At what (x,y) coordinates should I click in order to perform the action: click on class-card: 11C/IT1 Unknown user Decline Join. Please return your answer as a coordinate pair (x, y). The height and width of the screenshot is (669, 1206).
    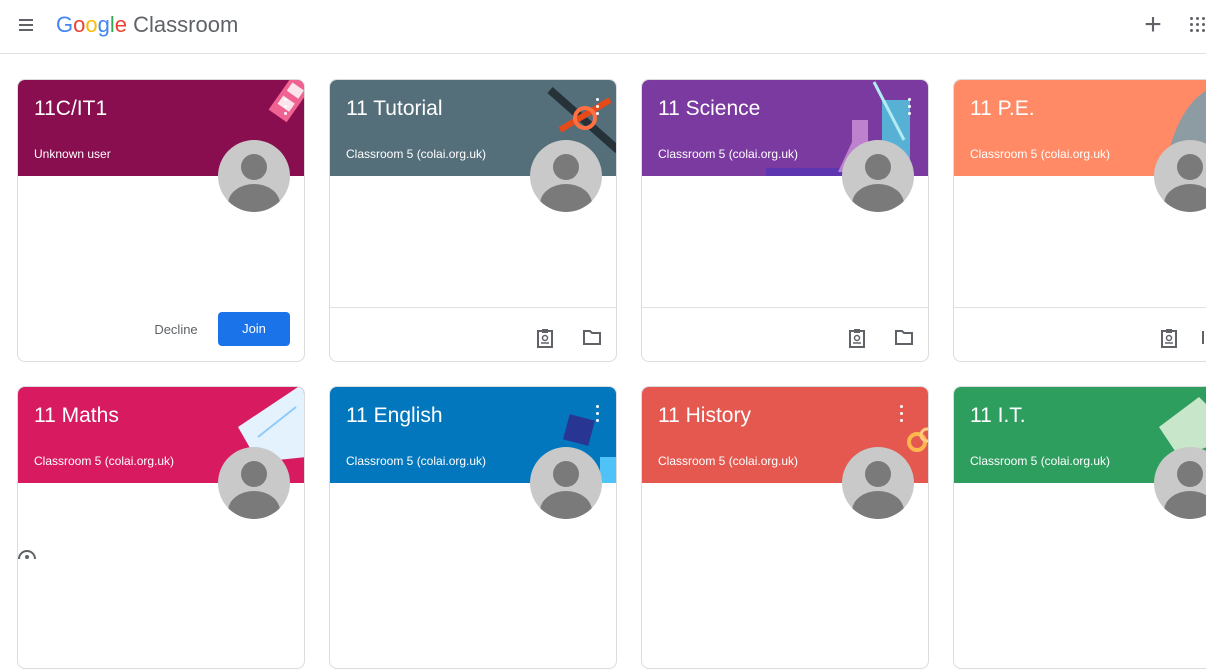
    Looking at the image, I should click on (161, 220).